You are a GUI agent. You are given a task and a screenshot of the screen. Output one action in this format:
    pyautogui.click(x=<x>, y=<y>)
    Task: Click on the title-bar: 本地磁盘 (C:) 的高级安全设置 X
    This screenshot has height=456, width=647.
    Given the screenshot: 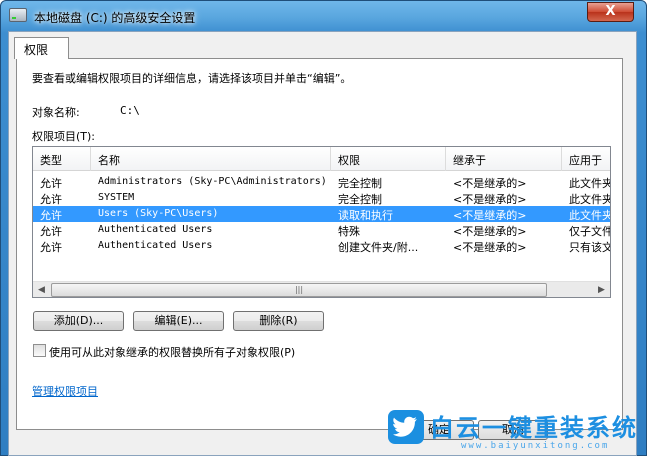 What is the action you would take?
    pyautogui.click(x=323, y=17)
    